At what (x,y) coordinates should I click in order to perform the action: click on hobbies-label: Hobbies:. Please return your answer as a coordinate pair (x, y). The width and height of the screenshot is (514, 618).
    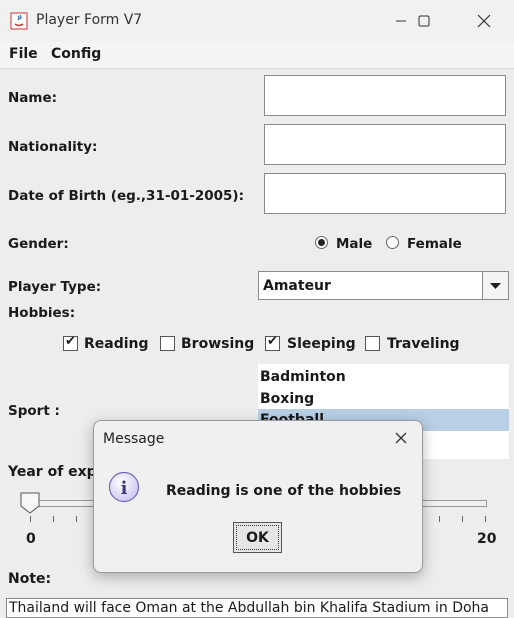
    Looking at the image, I should click on (42, 313).